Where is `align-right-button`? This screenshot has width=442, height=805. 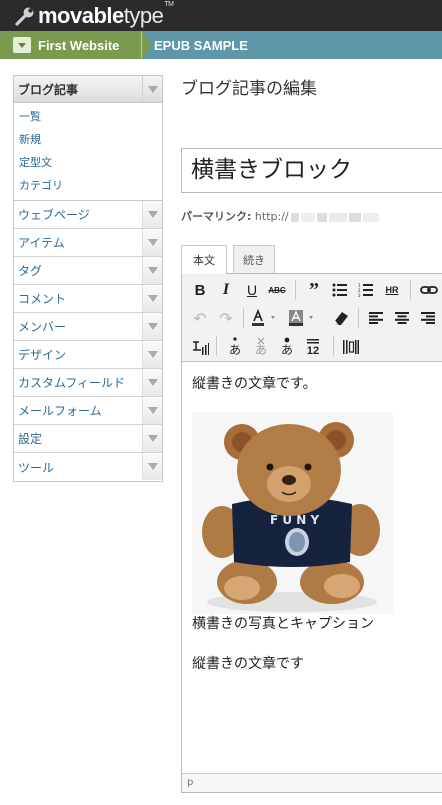 align-right-button is located at coordinates (428, 318).